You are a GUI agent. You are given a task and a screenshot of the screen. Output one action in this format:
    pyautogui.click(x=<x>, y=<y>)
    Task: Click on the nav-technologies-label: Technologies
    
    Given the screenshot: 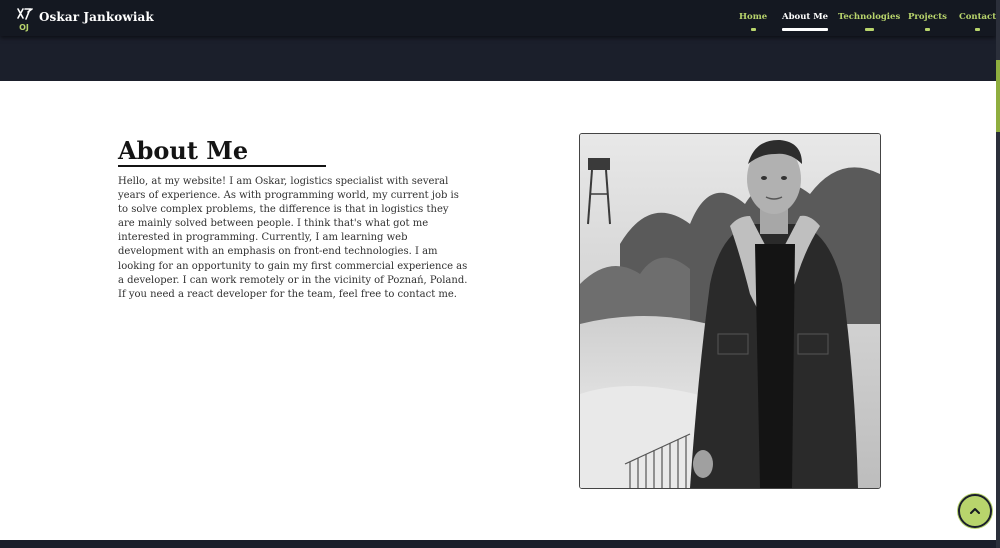 What is the action you would take?
    pyautogui.click(x=869, y=17)
    